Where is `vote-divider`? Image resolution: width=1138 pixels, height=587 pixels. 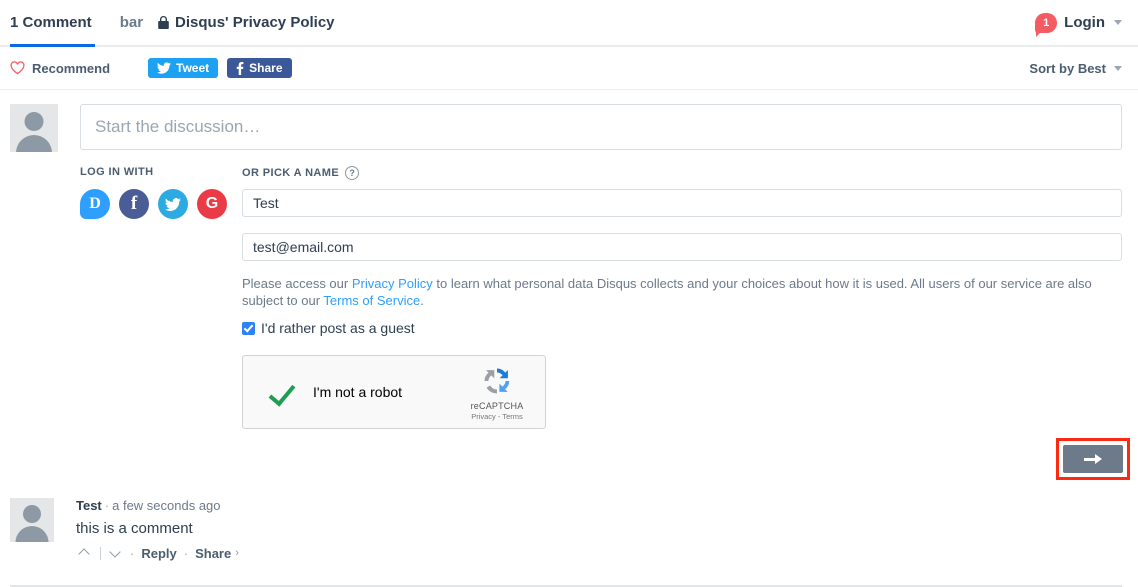 vote-divider is located at coordinates (100, 553).